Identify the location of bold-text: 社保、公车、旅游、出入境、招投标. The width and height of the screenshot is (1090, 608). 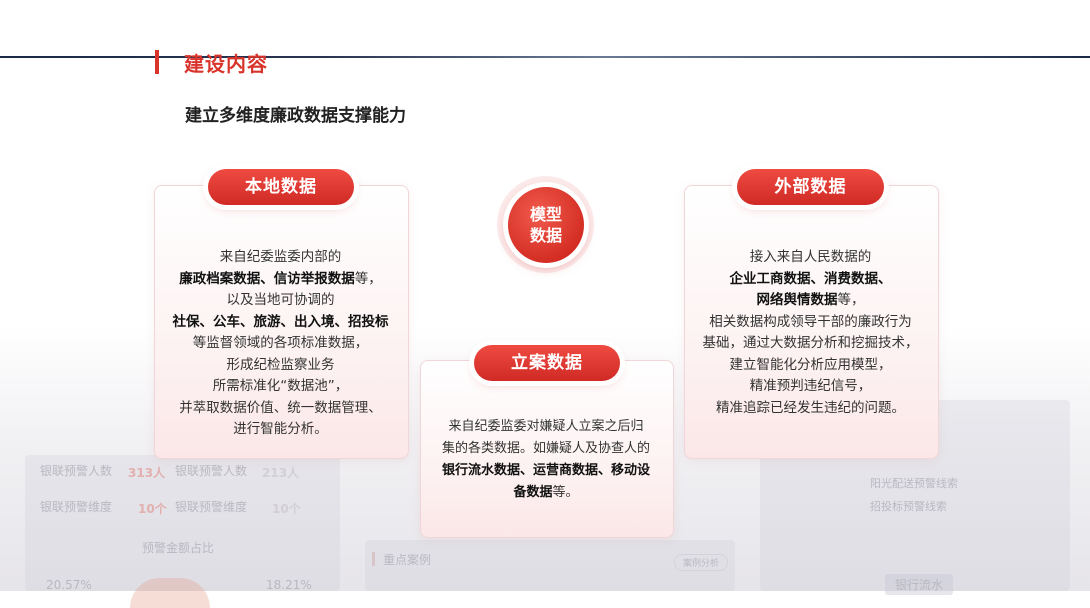
(280, 321).